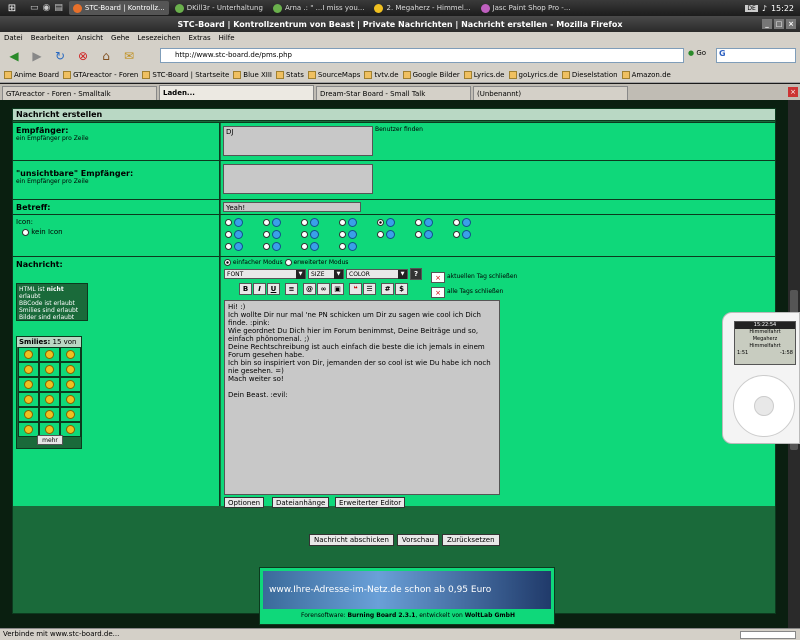 The width and height of the screenshot is (800, 640). I want to click on no-icon-option: kein Icon, so click(119, 232).